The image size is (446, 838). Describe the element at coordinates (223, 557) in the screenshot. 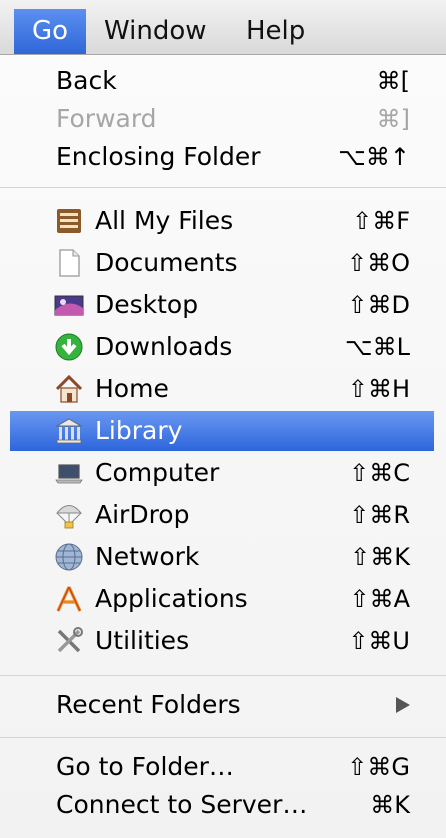

I see `menu-item-network: Network ⇧⌘K` at that location.